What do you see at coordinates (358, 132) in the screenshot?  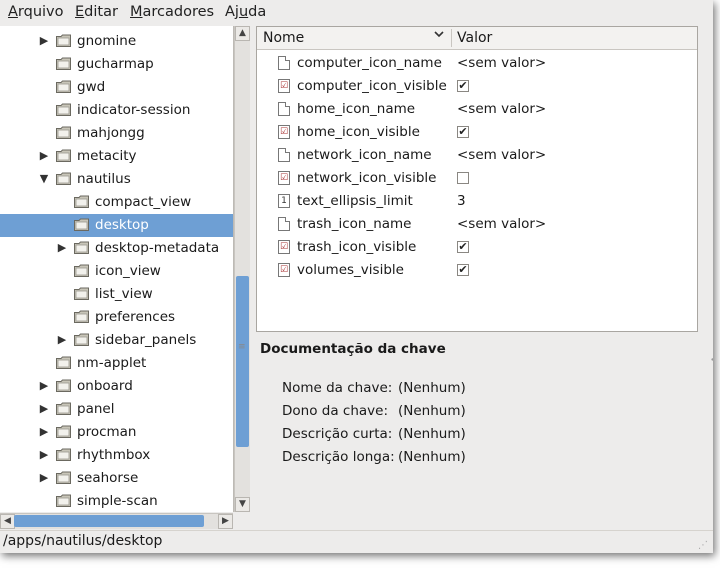 I see `key-name: home_icon_visible` at bounding box center [358, 132].